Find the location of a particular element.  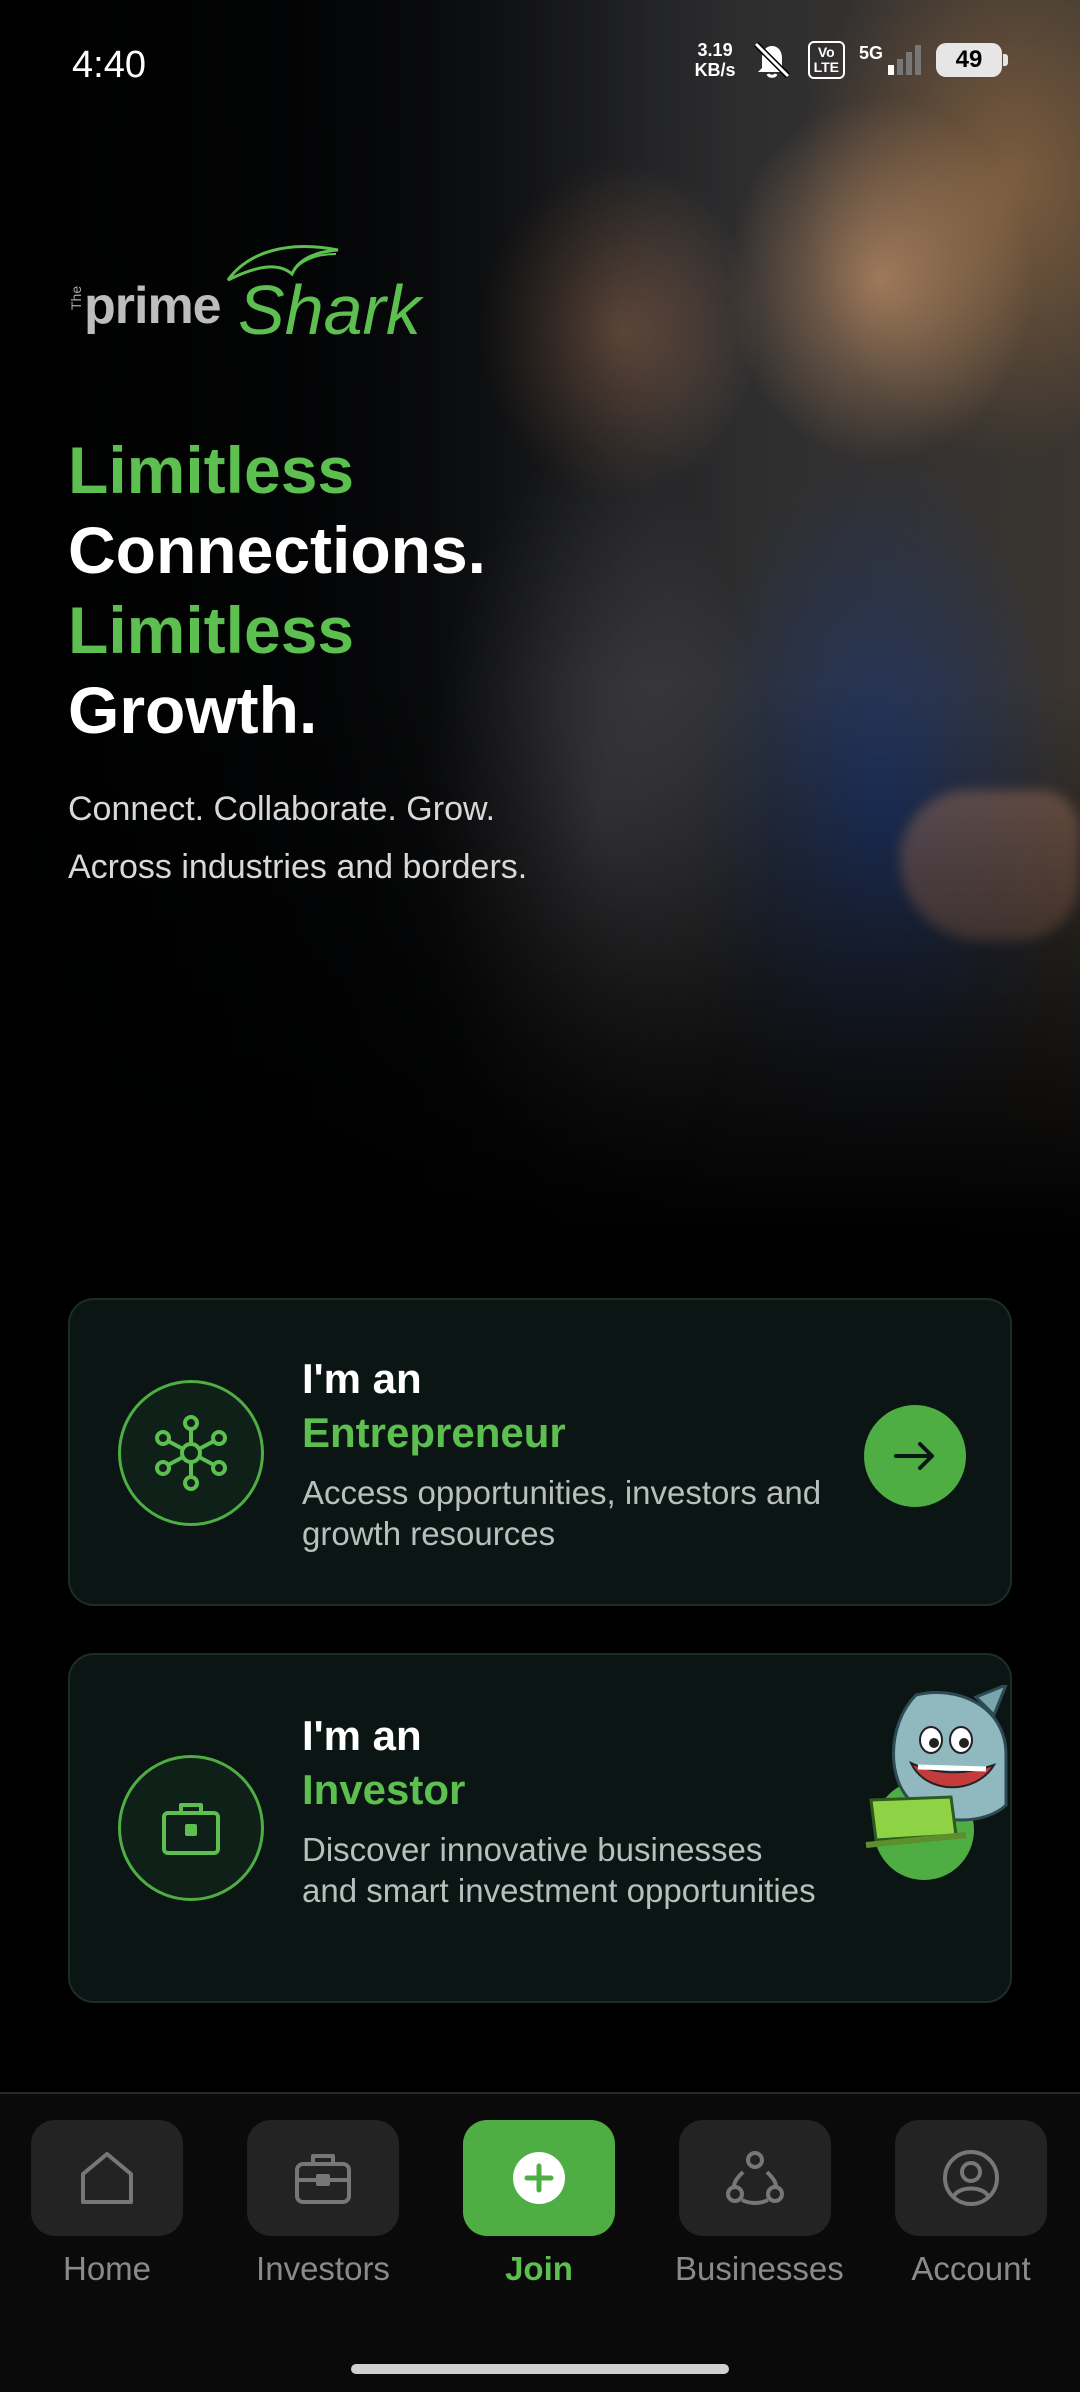

headline-line-3: Limitless is located at coordinates (211, 630).